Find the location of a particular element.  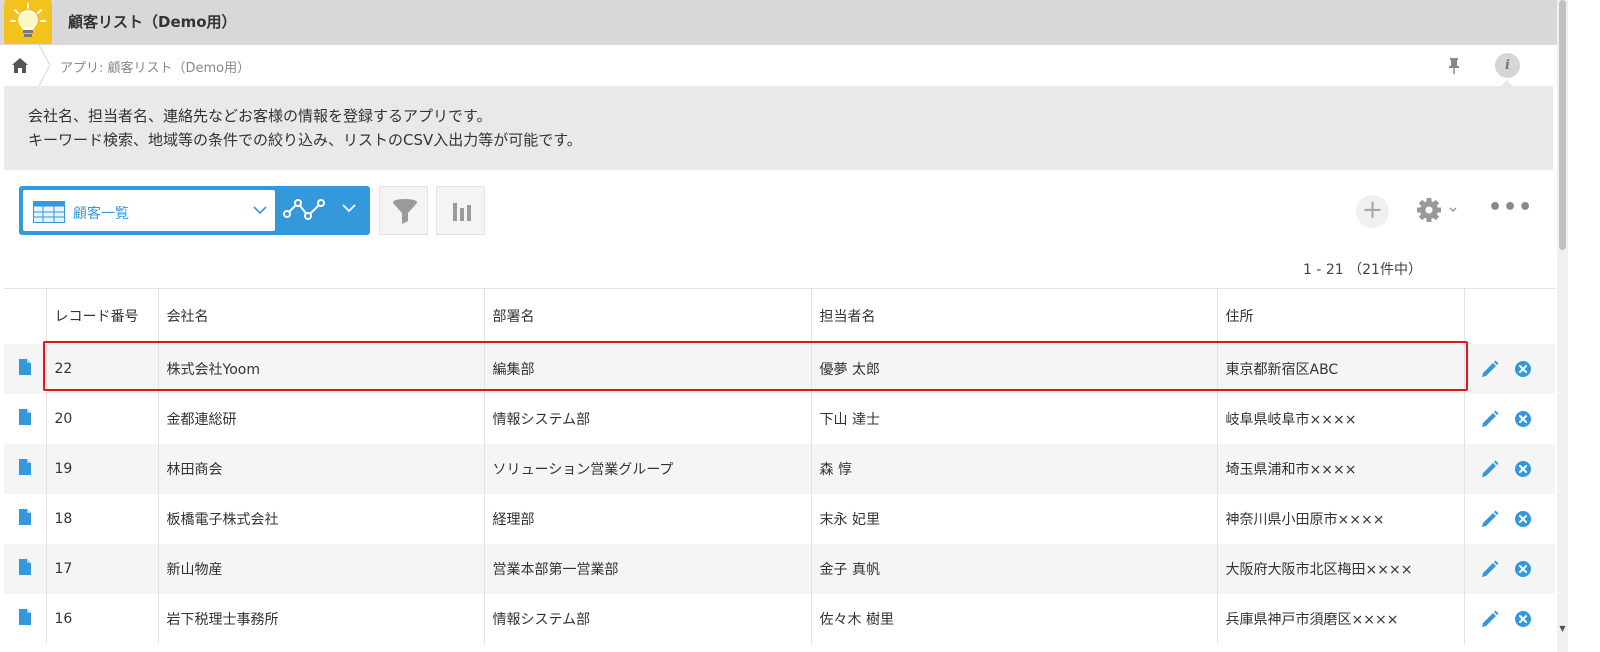

more-options-button: ••• is located at coordinates (1510, 209).